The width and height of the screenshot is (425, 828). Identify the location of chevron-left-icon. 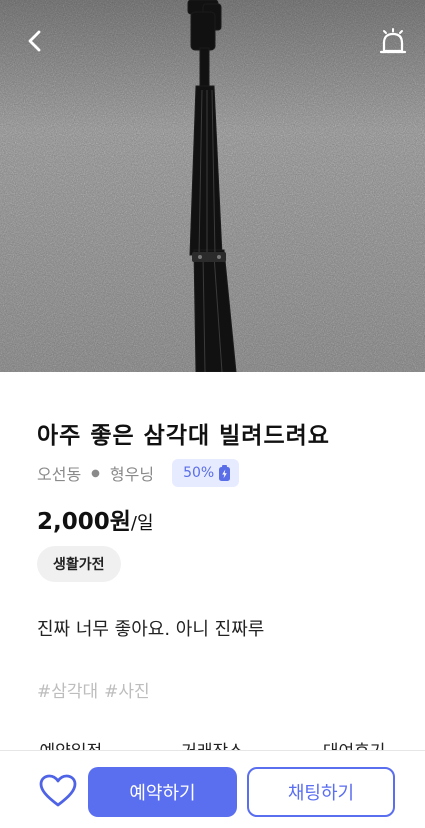
(34, 41).